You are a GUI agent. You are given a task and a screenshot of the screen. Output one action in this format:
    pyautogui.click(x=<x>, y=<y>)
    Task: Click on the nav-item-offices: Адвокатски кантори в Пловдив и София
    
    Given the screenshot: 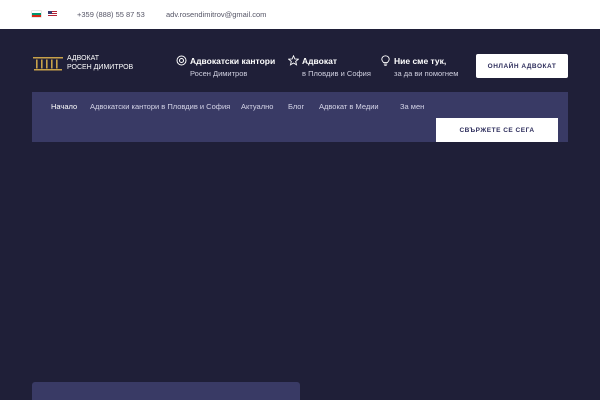 What is the action you would take?
    pyautogui.click(x=160, y=106)
    